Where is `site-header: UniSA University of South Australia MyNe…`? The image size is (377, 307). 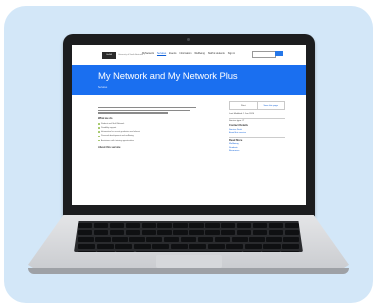 site-header: UniSA University of South Australia MyNe… is located at coordinates (189, 55).